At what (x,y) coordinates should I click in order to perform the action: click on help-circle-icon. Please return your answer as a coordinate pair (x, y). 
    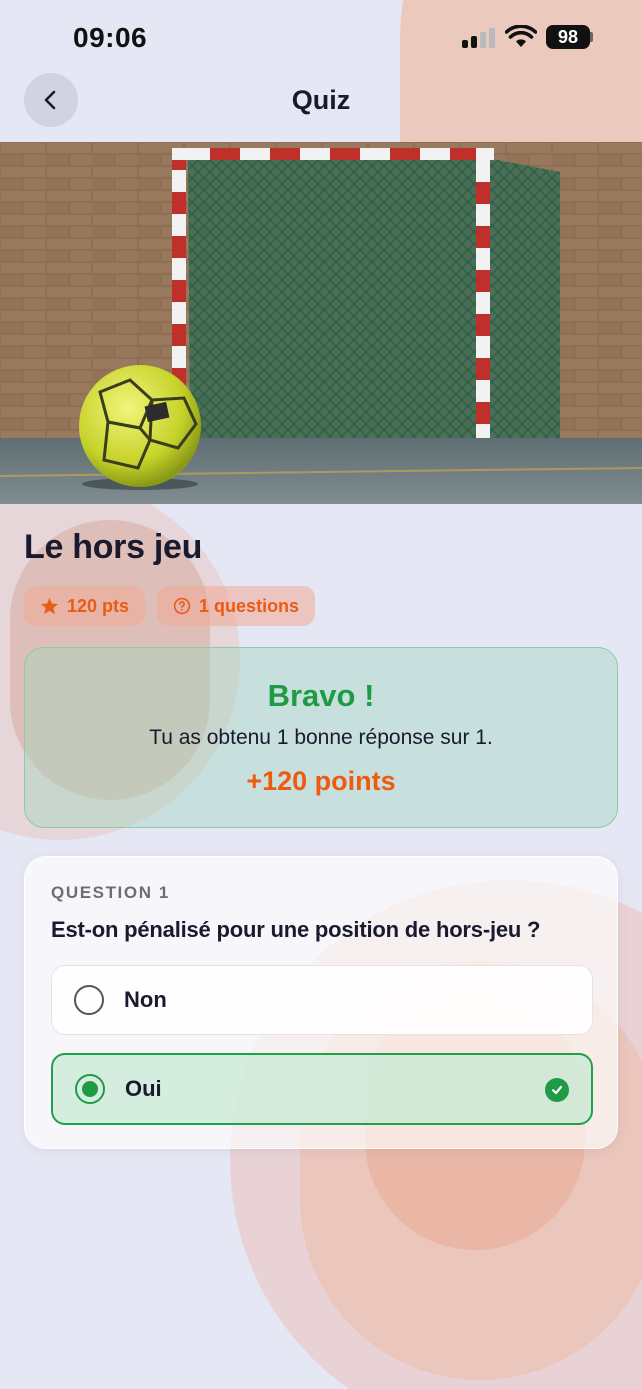
    Looking at the image, I should click on (182, 606).